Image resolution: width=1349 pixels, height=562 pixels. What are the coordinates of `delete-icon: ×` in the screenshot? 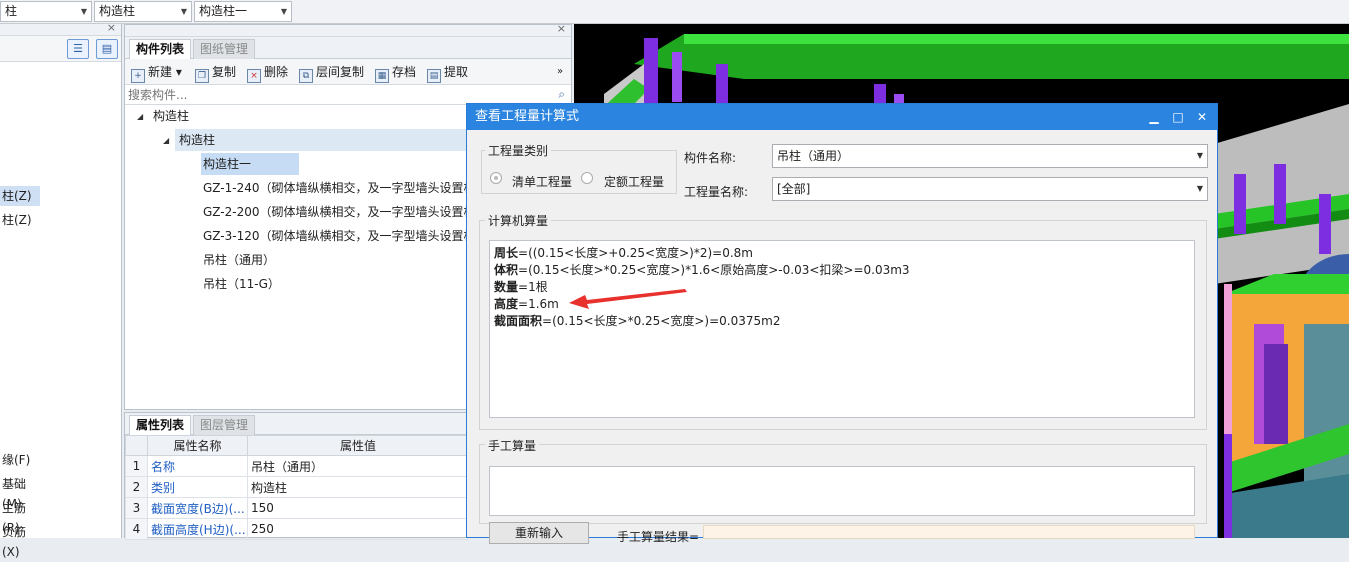 It's located at (254, 76).